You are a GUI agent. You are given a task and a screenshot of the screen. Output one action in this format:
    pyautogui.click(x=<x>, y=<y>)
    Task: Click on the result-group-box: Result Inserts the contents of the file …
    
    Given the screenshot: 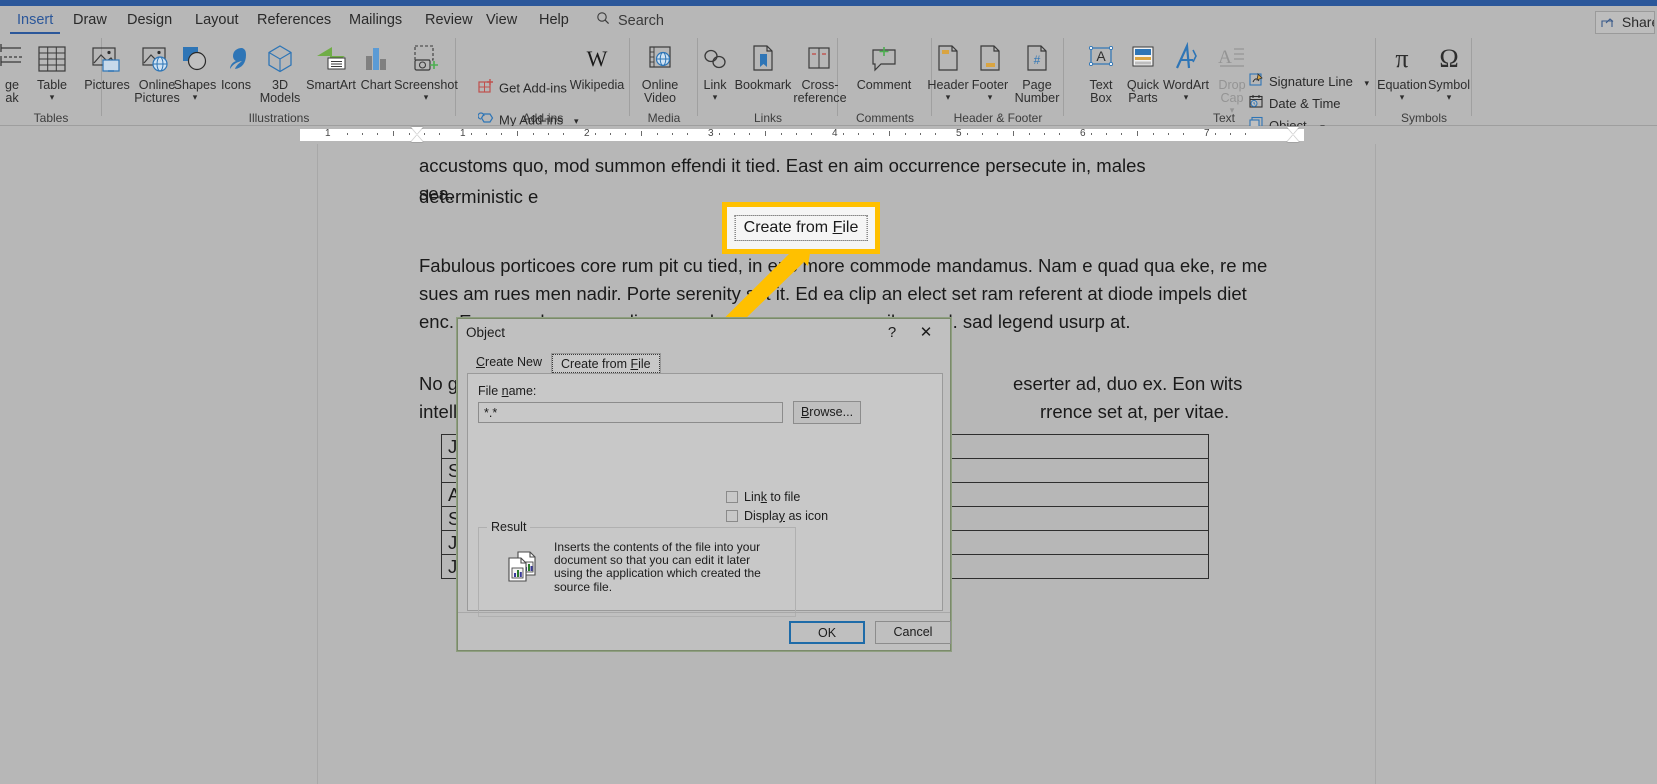 What is the action you would take?
    pyautogui.click(x=637, y=568)
    